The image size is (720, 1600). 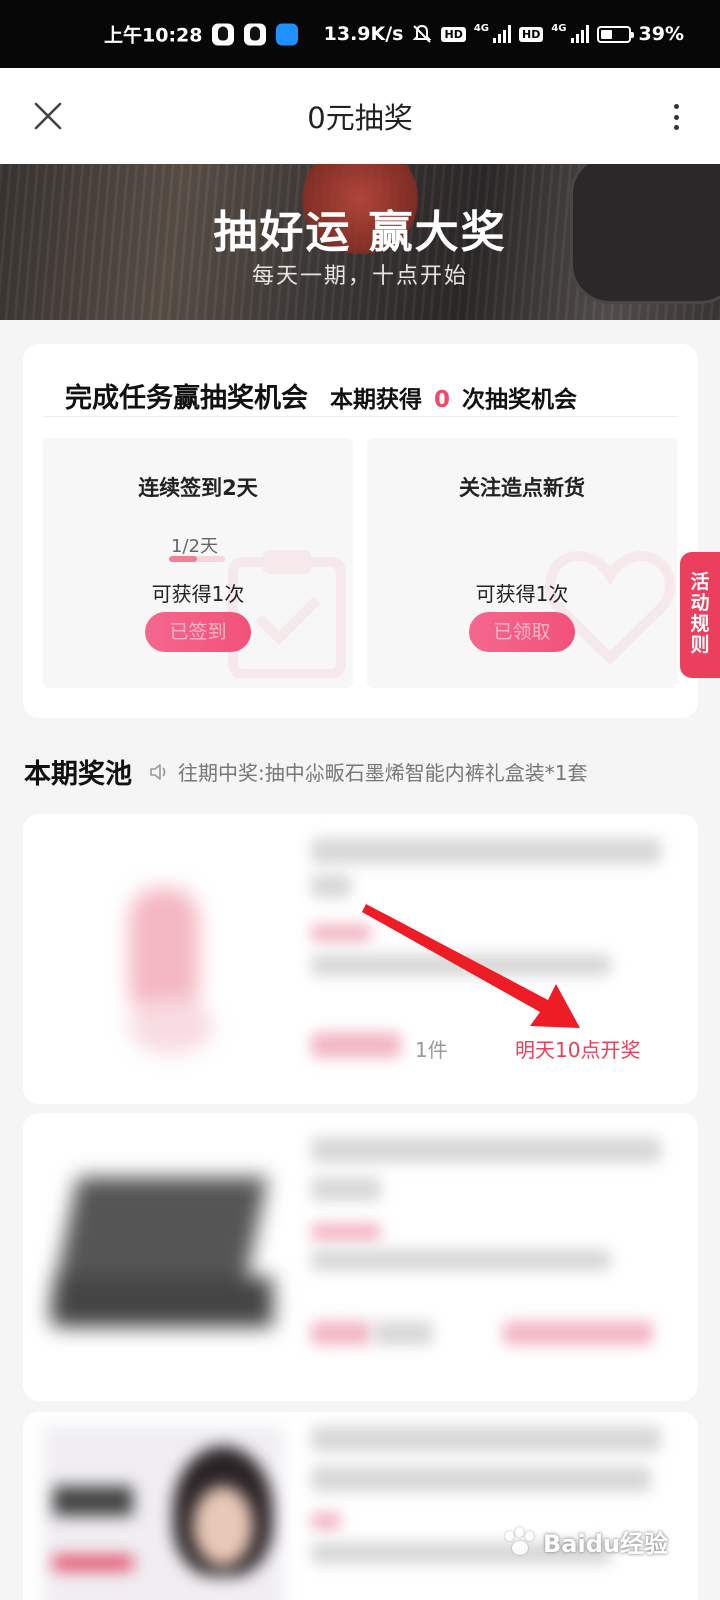 I want to click on task-title: 连续签到2天, so click(x=198, y=488).